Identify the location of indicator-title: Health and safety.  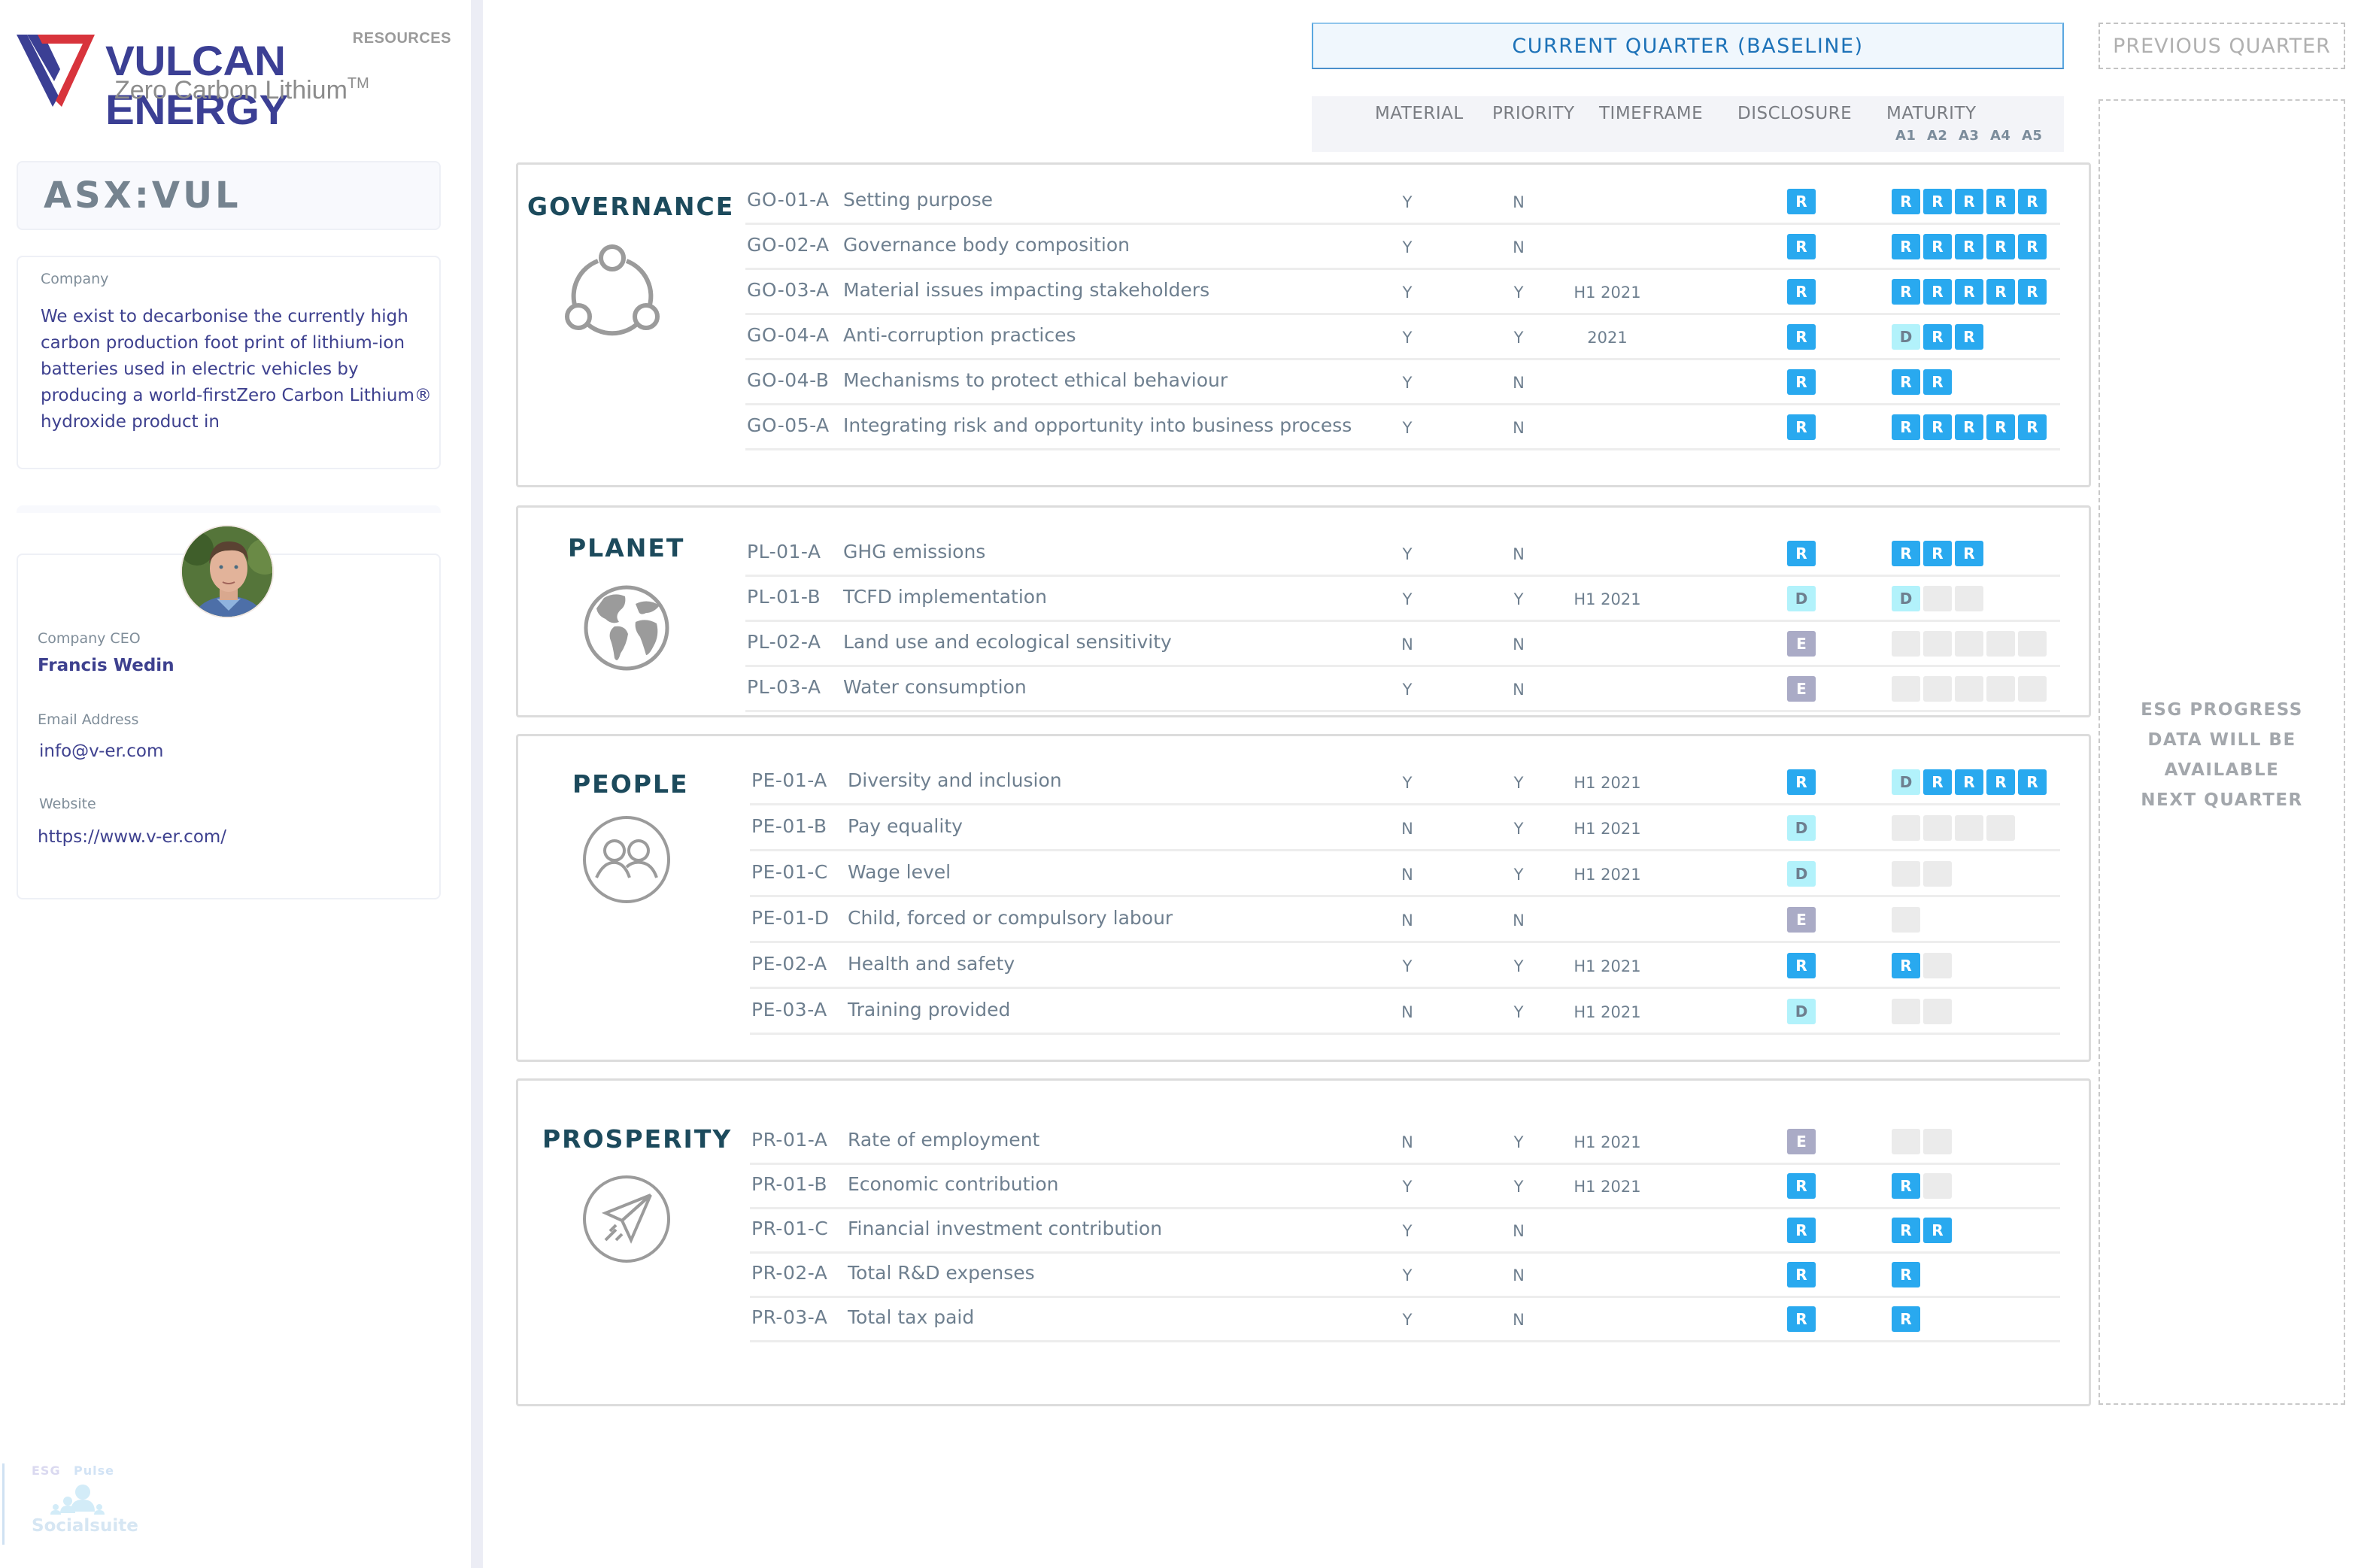
(932, 964).